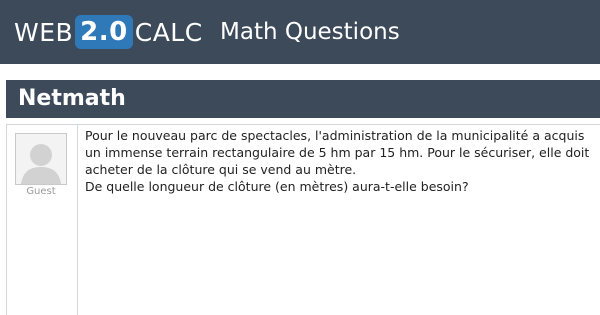 The height and width of the screenshot is (315, 600). Describe the element at coordinates (41, 191) in the screenshot. I see `author-name: Guest` at that location.